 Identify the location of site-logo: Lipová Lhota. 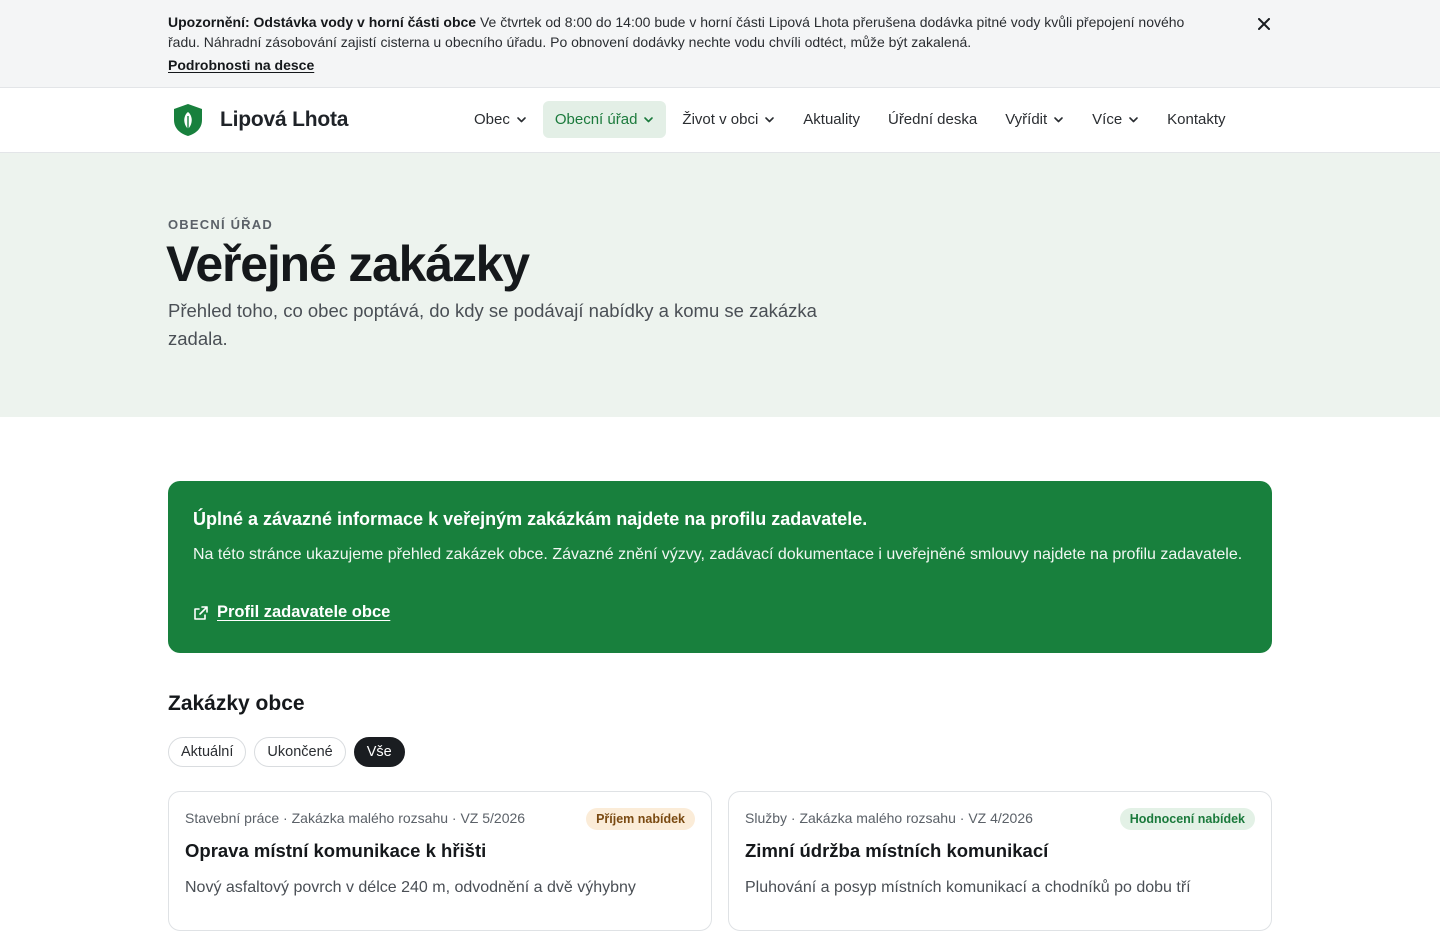
(260, 120).